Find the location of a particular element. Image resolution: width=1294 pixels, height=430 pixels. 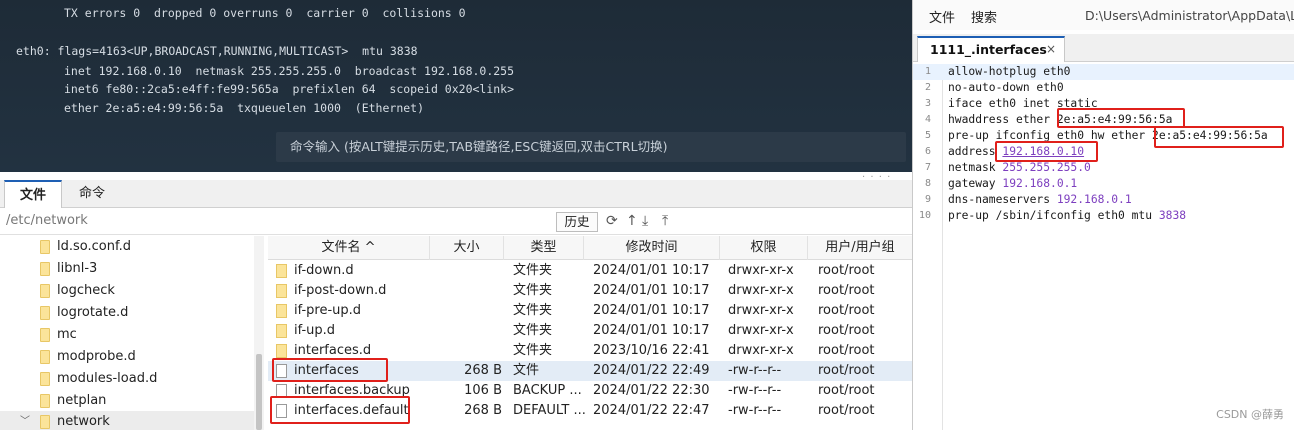

col-name-header: 文件名 ^ is located at coordinates (349, 248).